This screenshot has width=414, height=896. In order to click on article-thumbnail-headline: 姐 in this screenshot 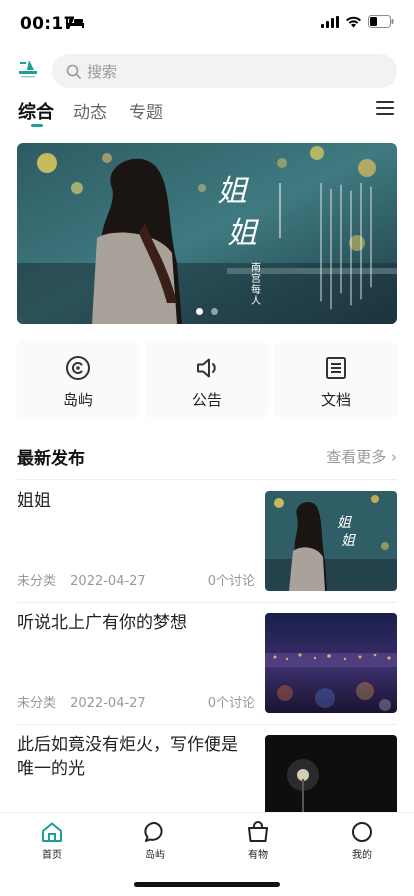, I will do `click(344, 523)`.